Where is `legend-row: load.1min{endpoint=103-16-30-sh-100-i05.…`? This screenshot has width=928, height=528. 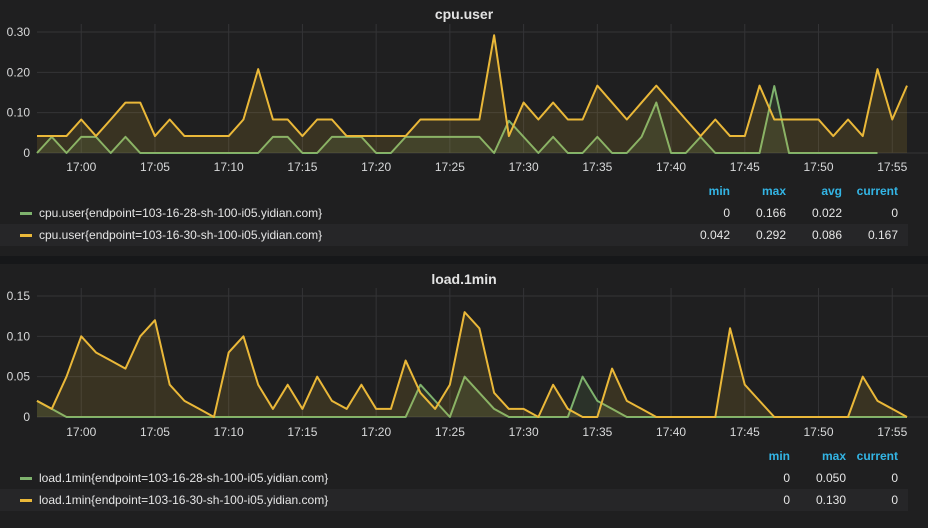 legend-row: load.1min{endpoint=103-16-30-sh-100-i05.… is located at coordinates (454, 500).